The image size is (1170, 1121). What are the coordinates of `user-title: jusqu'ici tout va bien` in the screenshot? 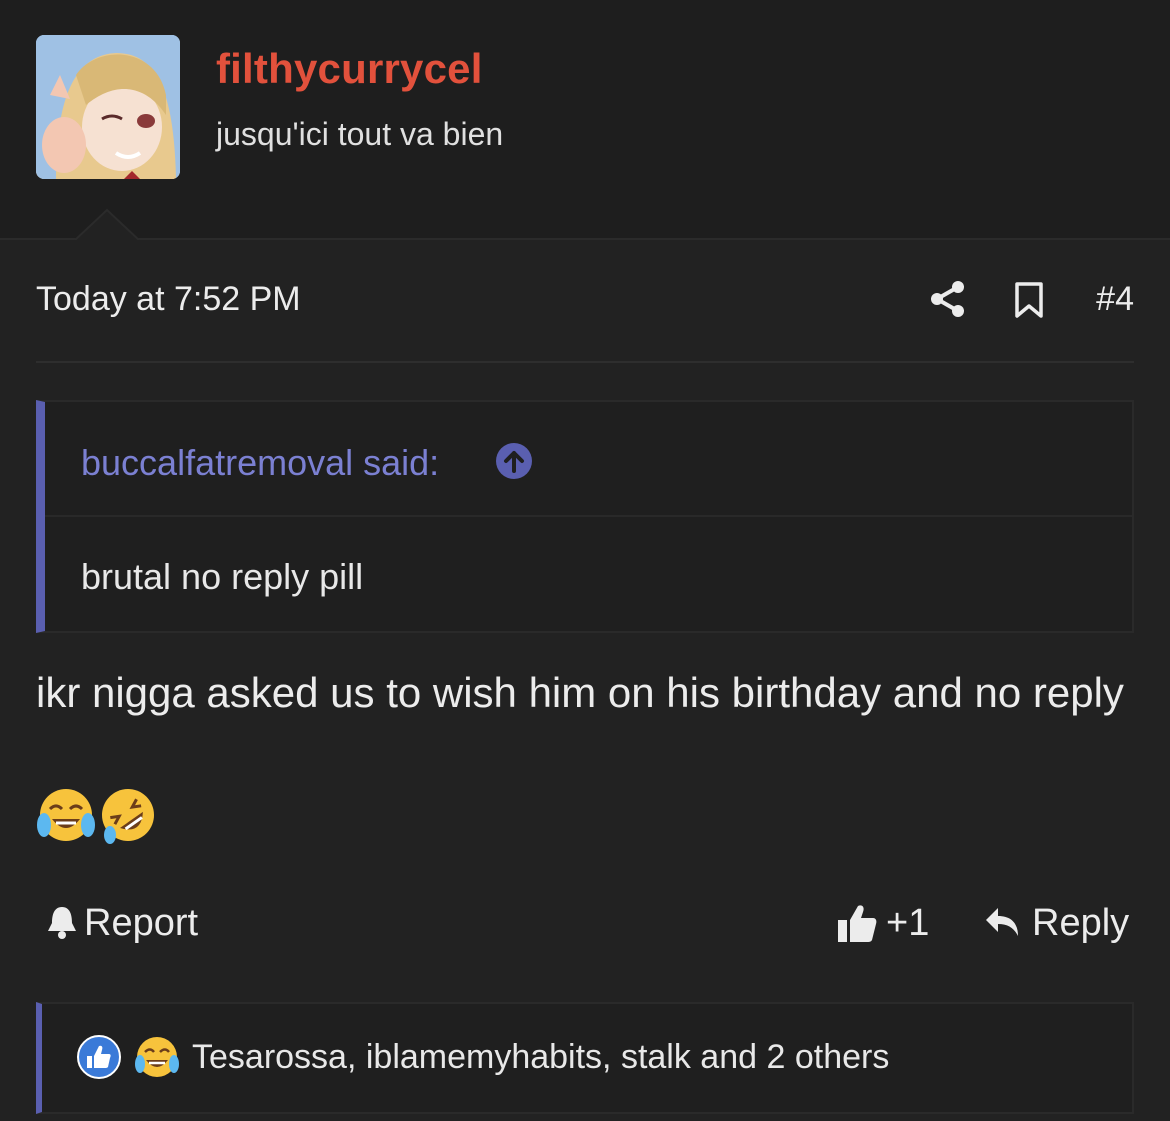 It's located at (360, 134).